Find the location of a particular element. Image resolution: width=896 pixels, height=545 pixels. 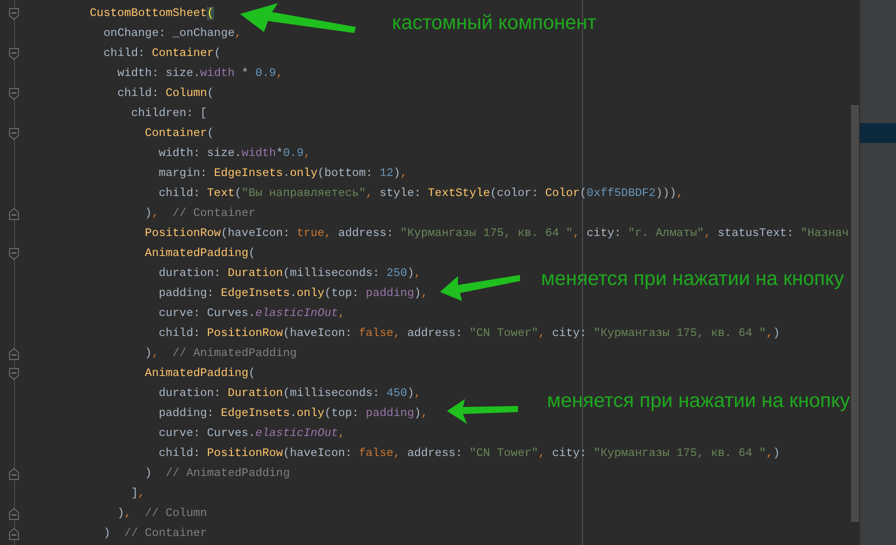

code-line: margin: EdgeInsets.only(bottom: 12), is located at coordinates (283, 174).